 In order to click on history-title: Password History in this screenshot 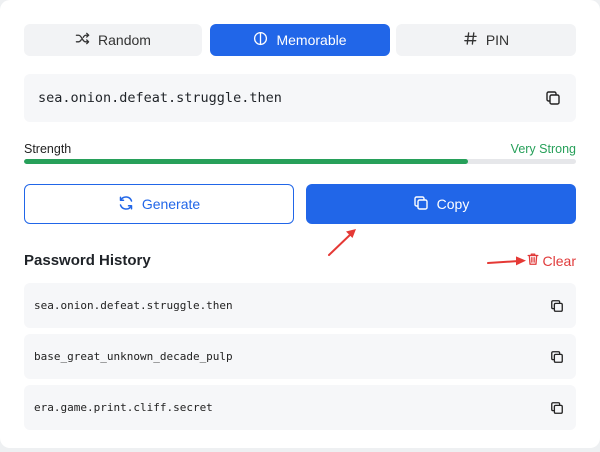, I will do `click(87, 260)`.